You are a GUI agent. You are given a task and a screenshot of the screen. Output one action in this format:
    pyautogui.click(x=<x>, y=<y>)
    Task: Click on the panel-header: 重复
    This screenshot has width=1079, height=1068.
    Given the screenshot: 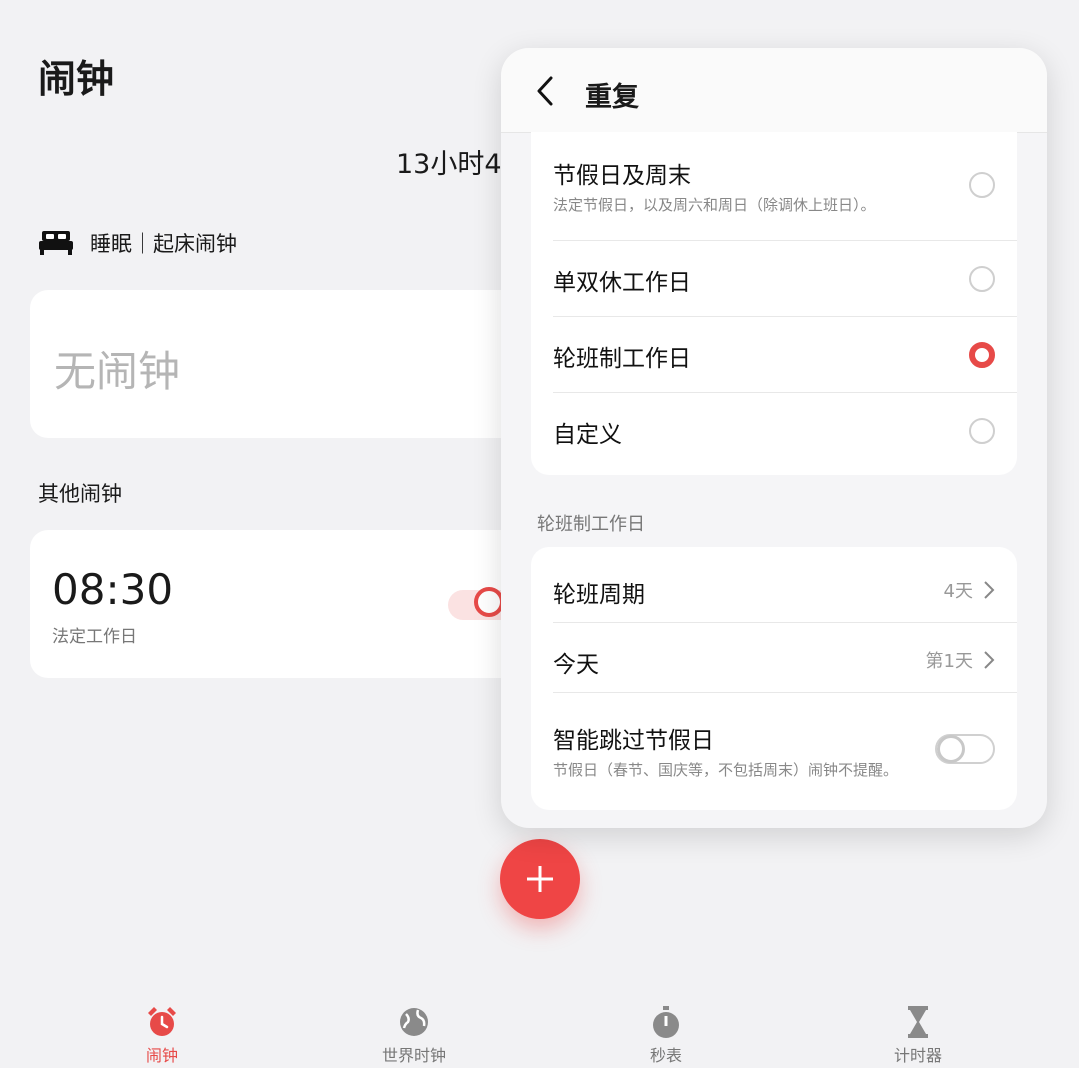 What is the action you would take?
    pyautogui.click(x=774, y=90)
    